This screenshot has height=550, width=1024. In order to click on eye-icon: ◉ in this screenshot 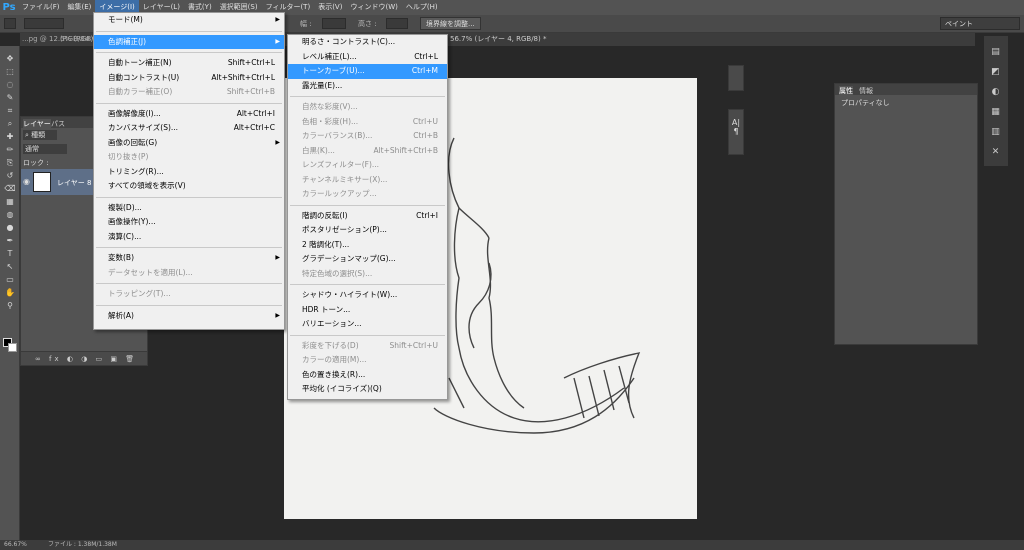, I will do `click(26, 181)`.